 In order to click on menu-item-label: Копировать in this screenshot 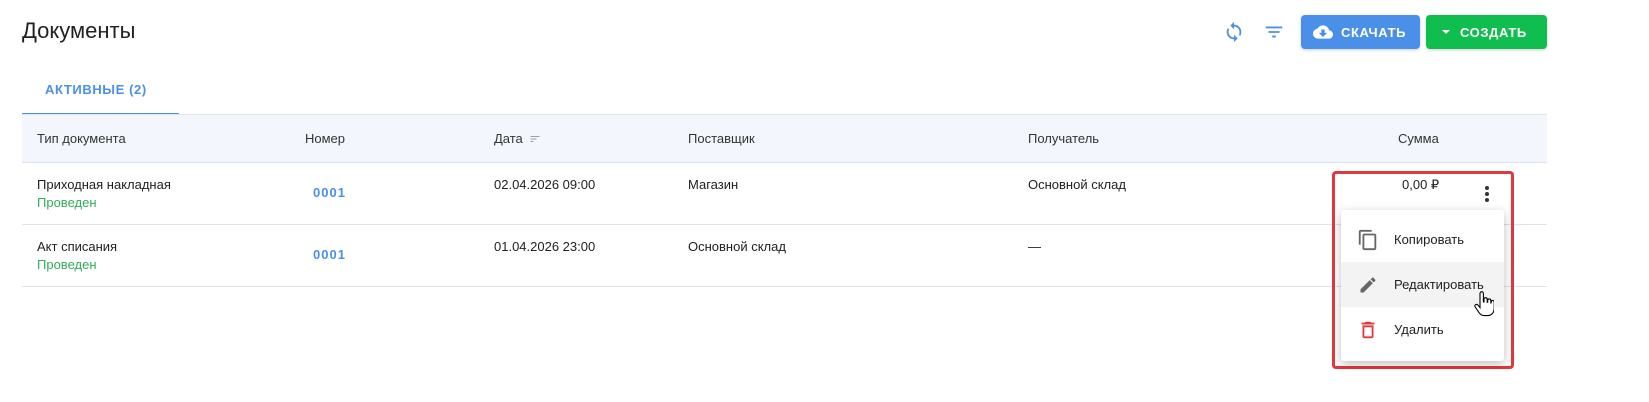, I will do `click(1429, 239)`.